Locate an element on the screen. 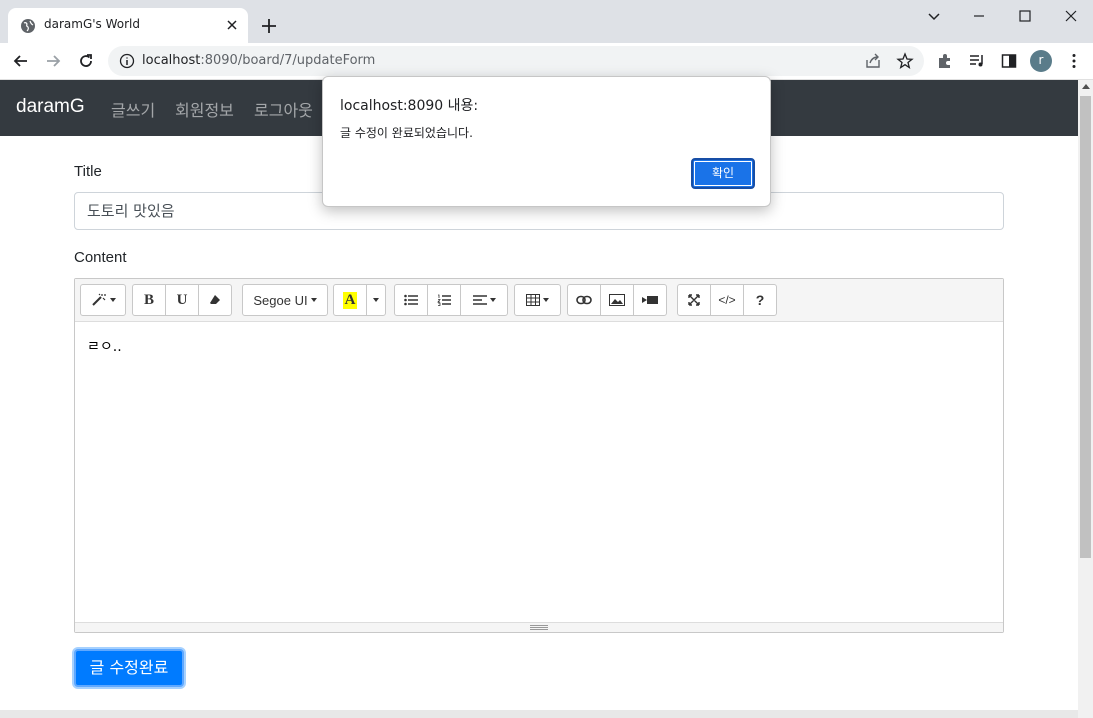 The width and height of the screenshot is (1093, 718). ordered-list-icon is located at coordinates (444, 300).